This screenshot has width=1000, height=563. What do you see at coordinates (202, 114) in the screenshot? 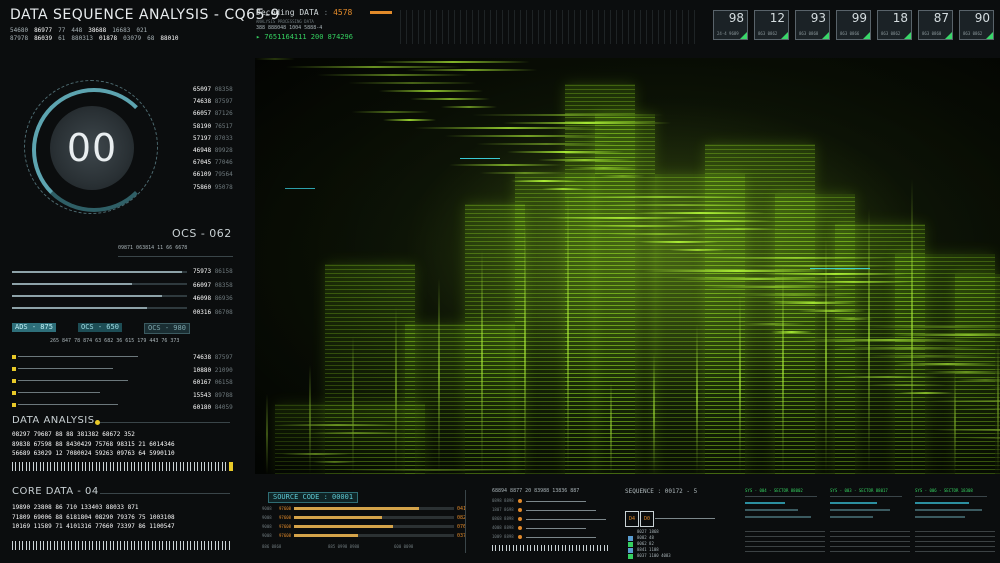
I see `number-value: 66057` at bounding box center [202, 114].